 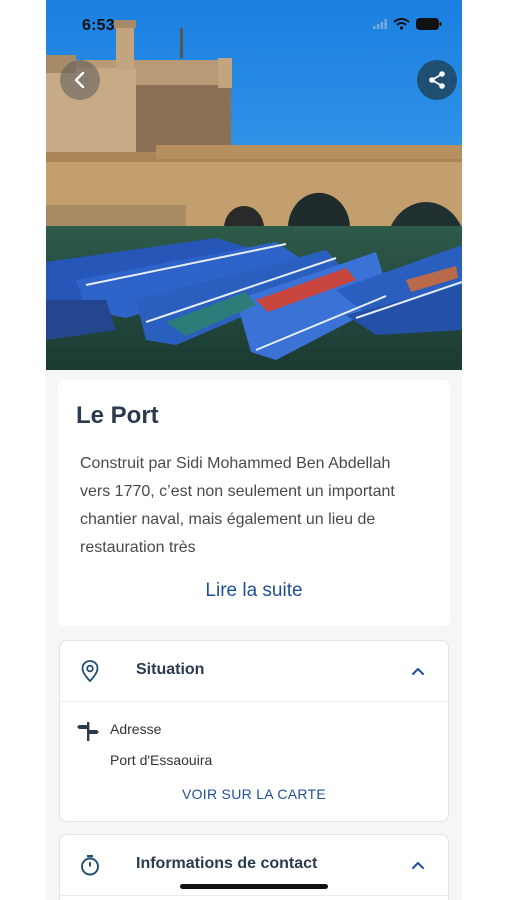 What do you see at coordinates (254, 794) in the screenshot?
I see `view-on-map-link: VOIR SUR LA CARTE` at bounding box center [254, 794].